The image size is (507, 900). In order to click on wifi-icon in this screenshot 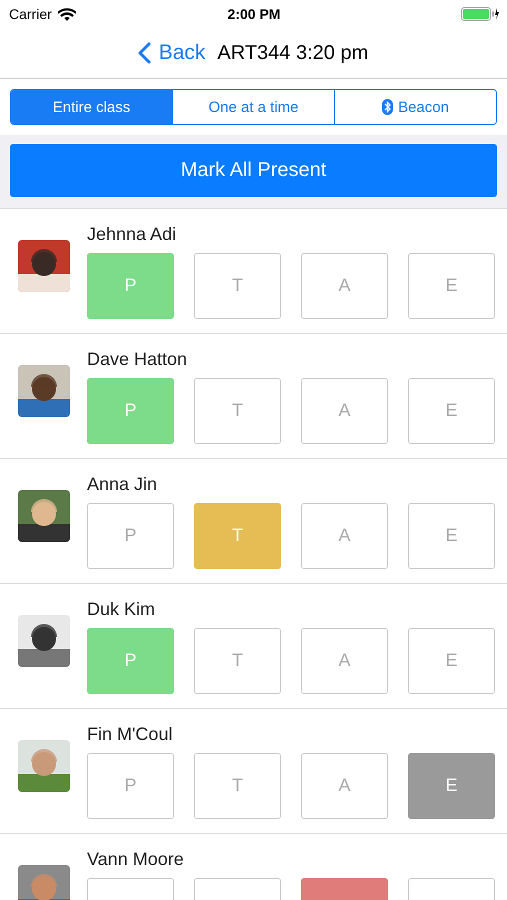, I will do `click(67, 14)`.